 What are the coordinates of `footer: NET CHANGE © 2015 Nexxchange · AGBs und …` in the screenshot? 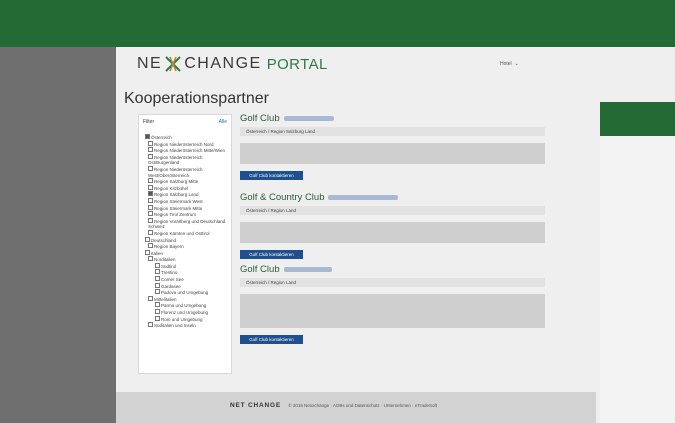 It's located at (333, 405).